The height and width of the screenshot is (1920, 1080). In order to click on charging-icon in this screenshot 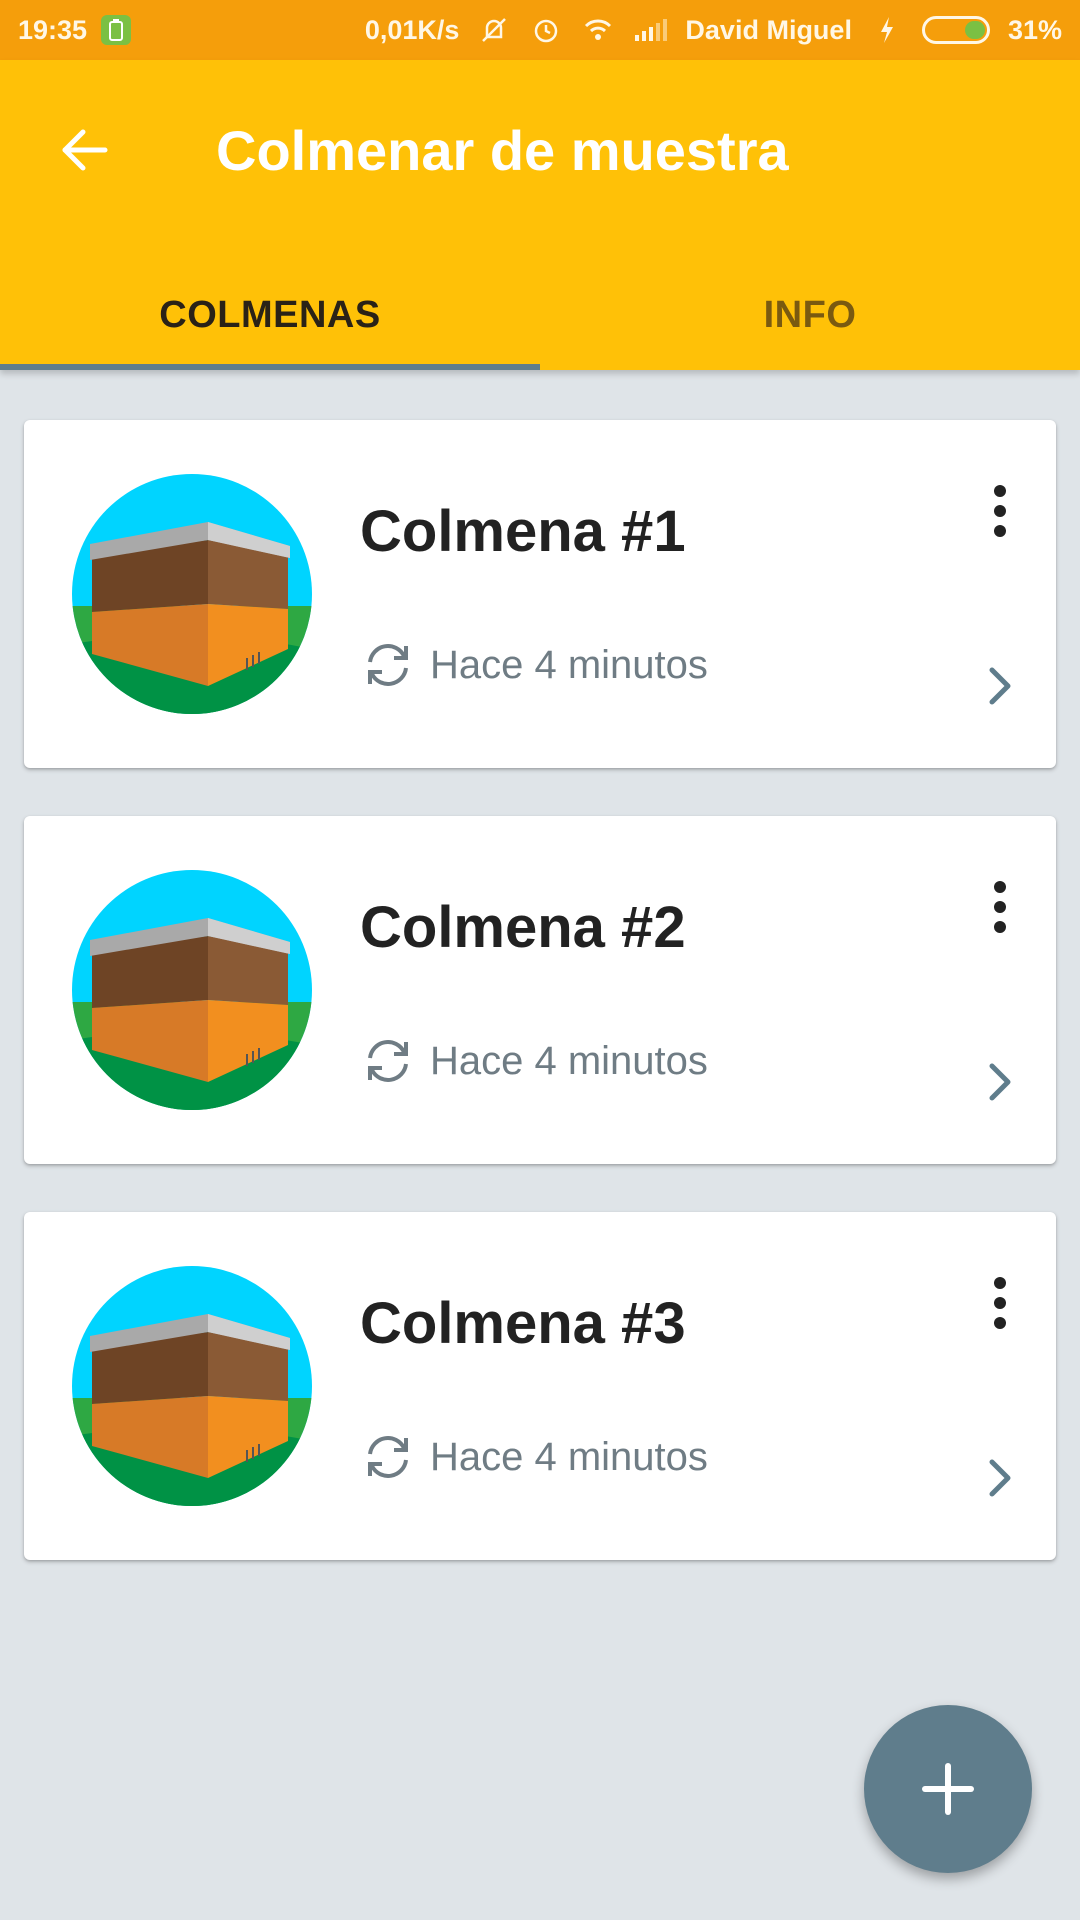, I will do `click(887, 30)`.